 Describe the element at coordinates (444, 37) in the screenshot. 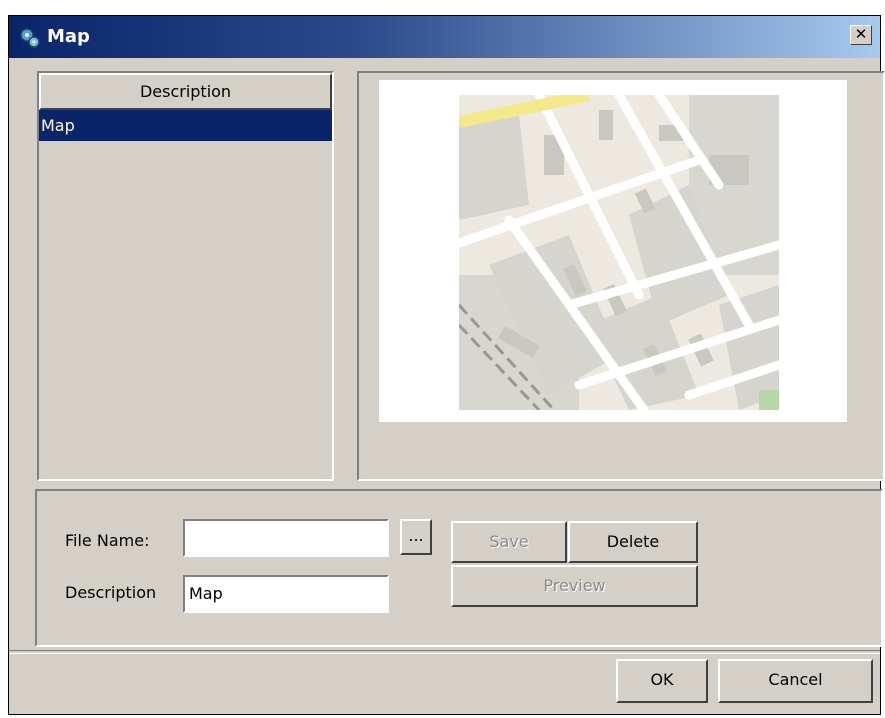

I see `title-bar: Map ✕` at that location.